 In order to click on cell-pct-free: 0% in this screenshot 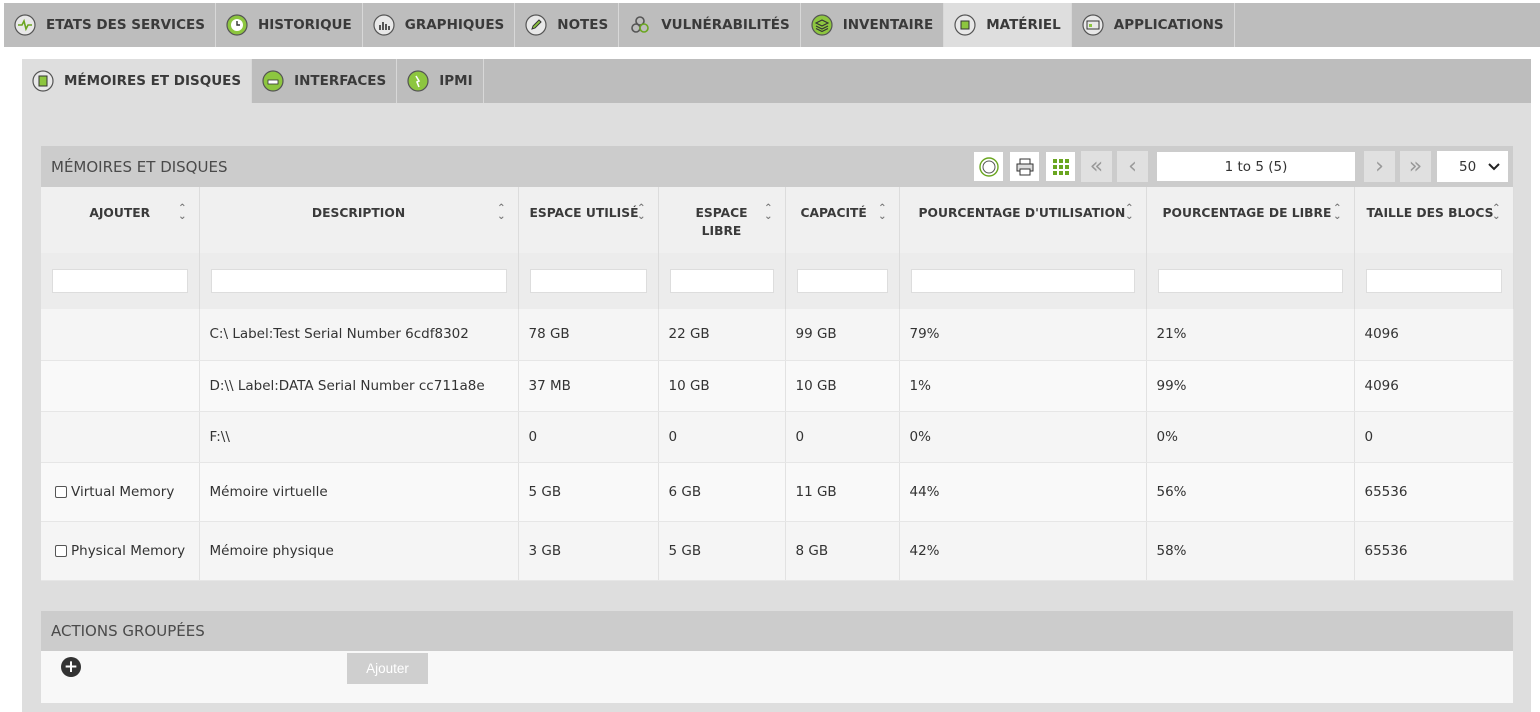, I will do `click(1250, 437)`.